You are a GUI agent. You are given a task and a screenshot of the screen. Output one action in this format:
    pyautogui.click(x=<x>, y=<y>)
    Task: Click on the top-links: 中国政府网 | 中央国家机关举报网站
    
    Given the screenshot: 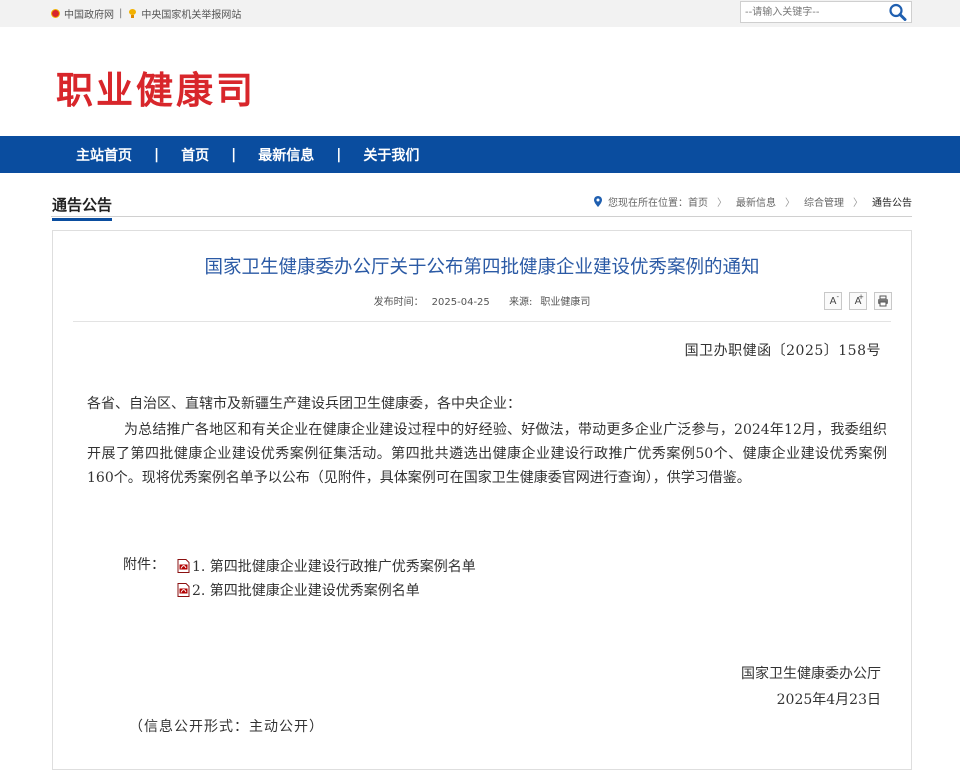 What is the action you would take?
    pyautogui.click(x=146, y=13)
    